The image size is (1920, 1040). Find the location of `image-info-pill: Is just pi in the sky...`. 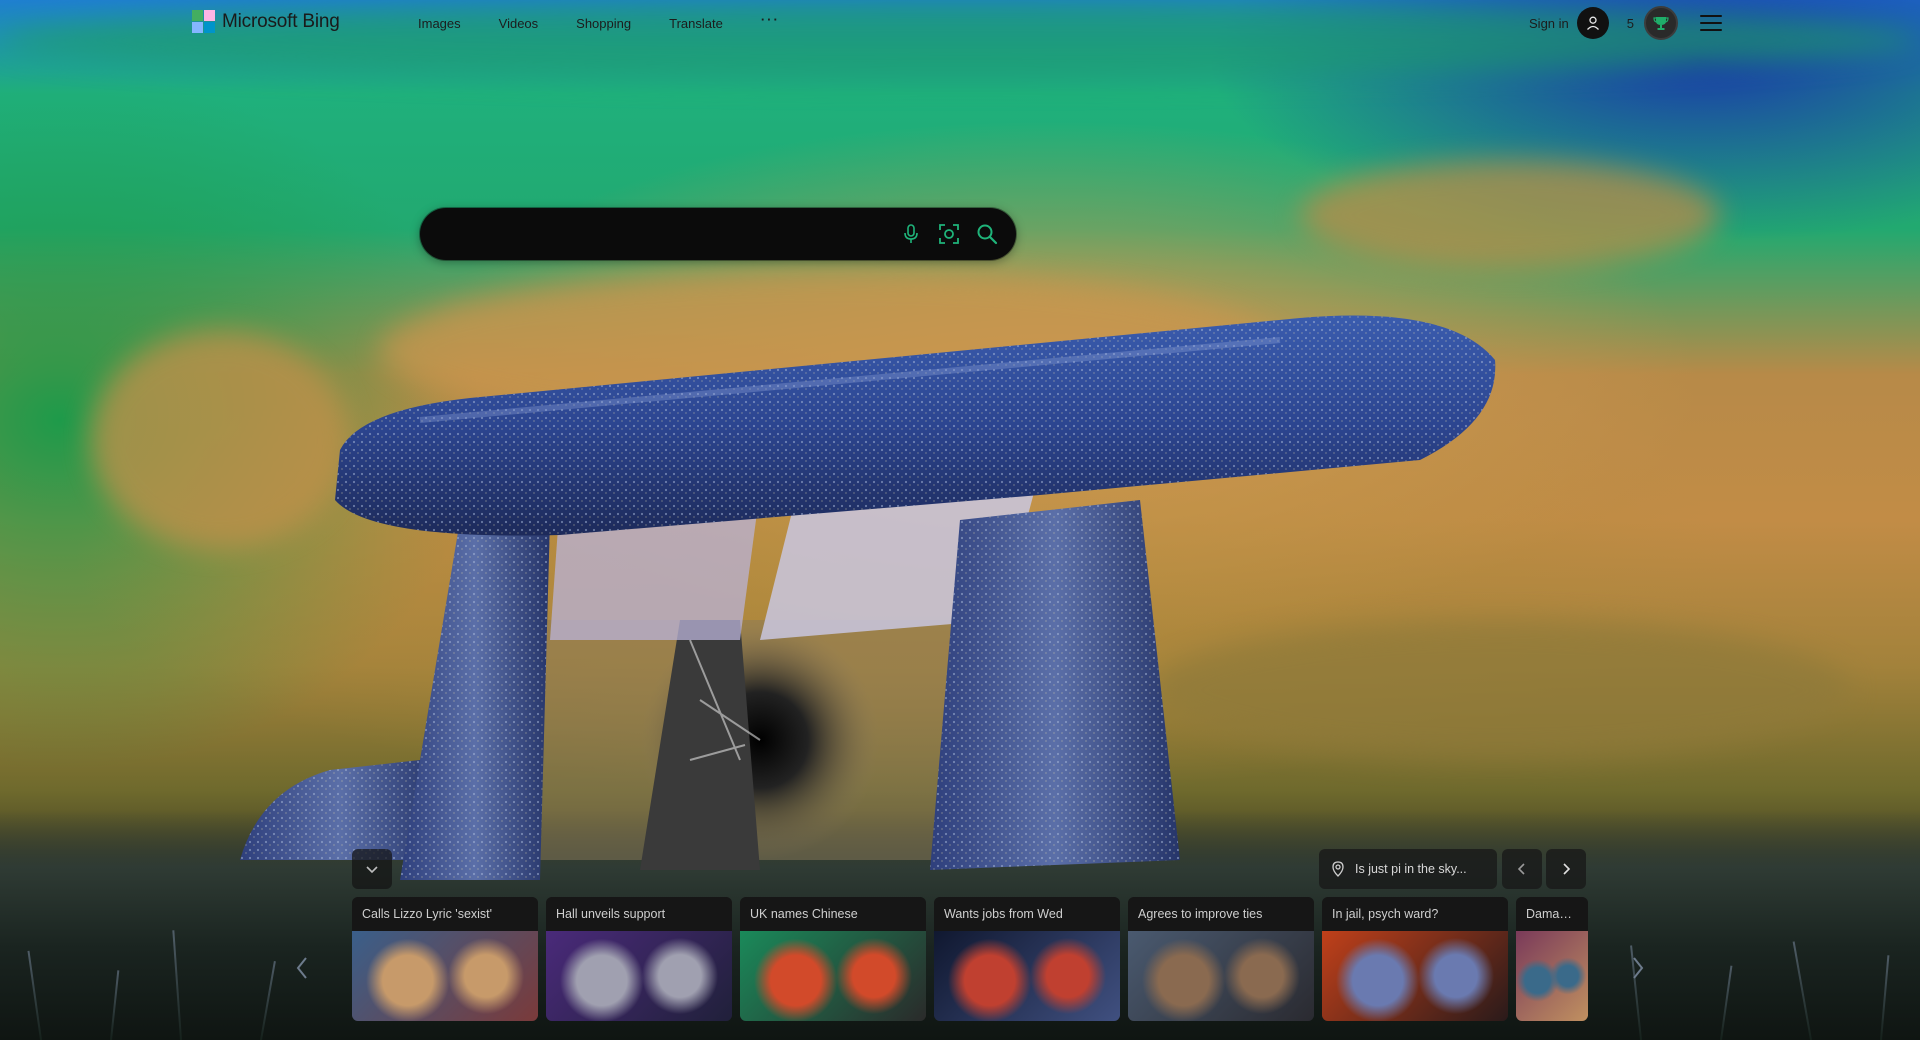

image-info-pill: Is just pi in the sky... is located at coordinates (1408, 869).